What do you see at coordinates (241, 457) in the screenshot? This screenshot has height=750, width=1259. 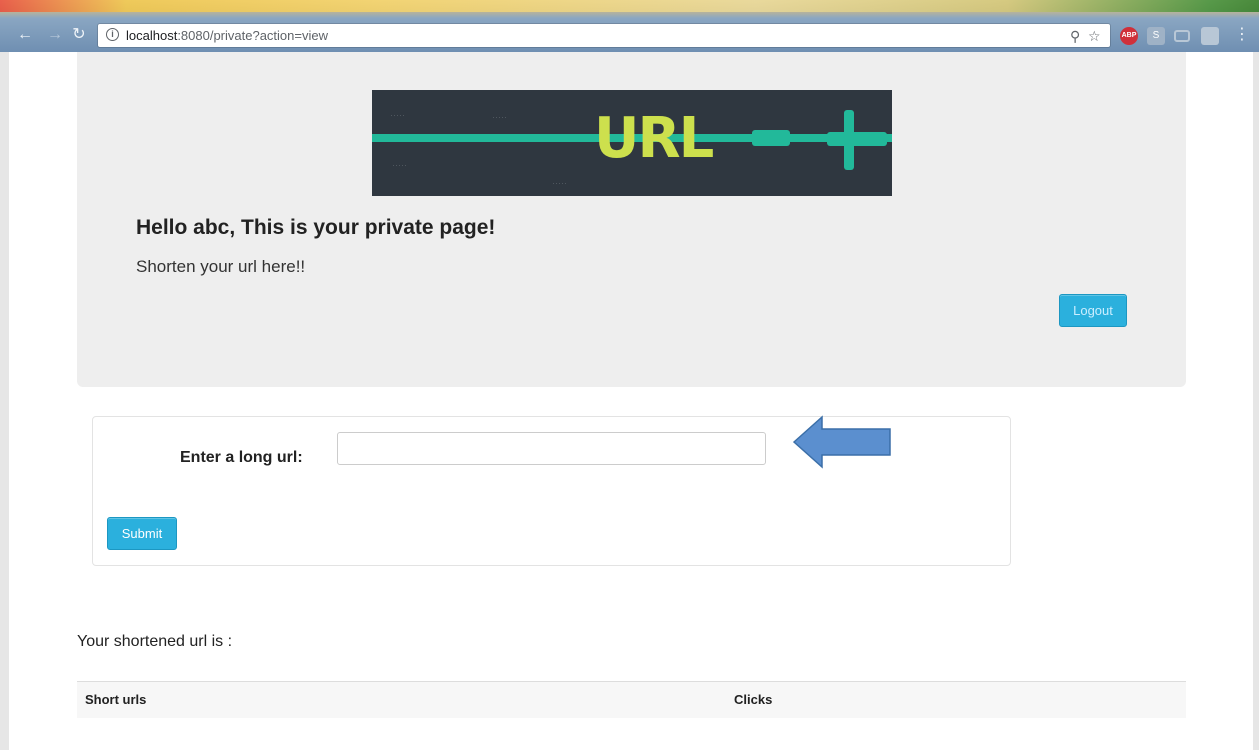 I see `long-url-label: Enter a long url:` at bounding box center [241, 457].